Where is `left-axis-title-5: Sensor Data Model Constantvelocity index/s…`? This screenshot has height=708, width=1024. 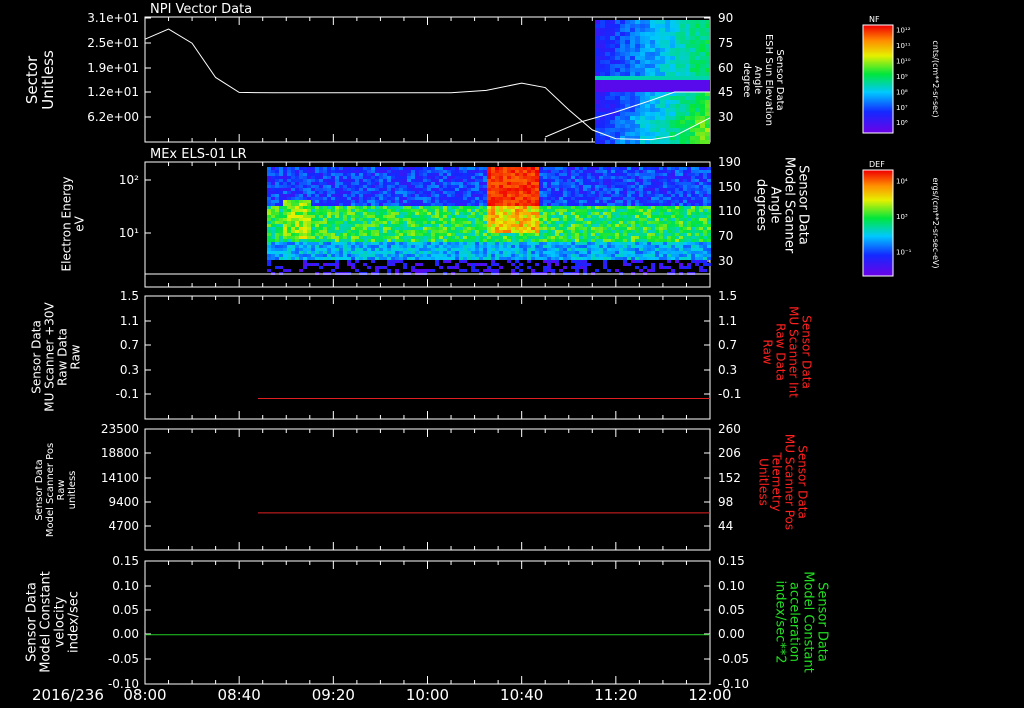
left-axis-title-5: Sensor Data Model Constantvelocity index/s… is located at coordinates (52, 622).